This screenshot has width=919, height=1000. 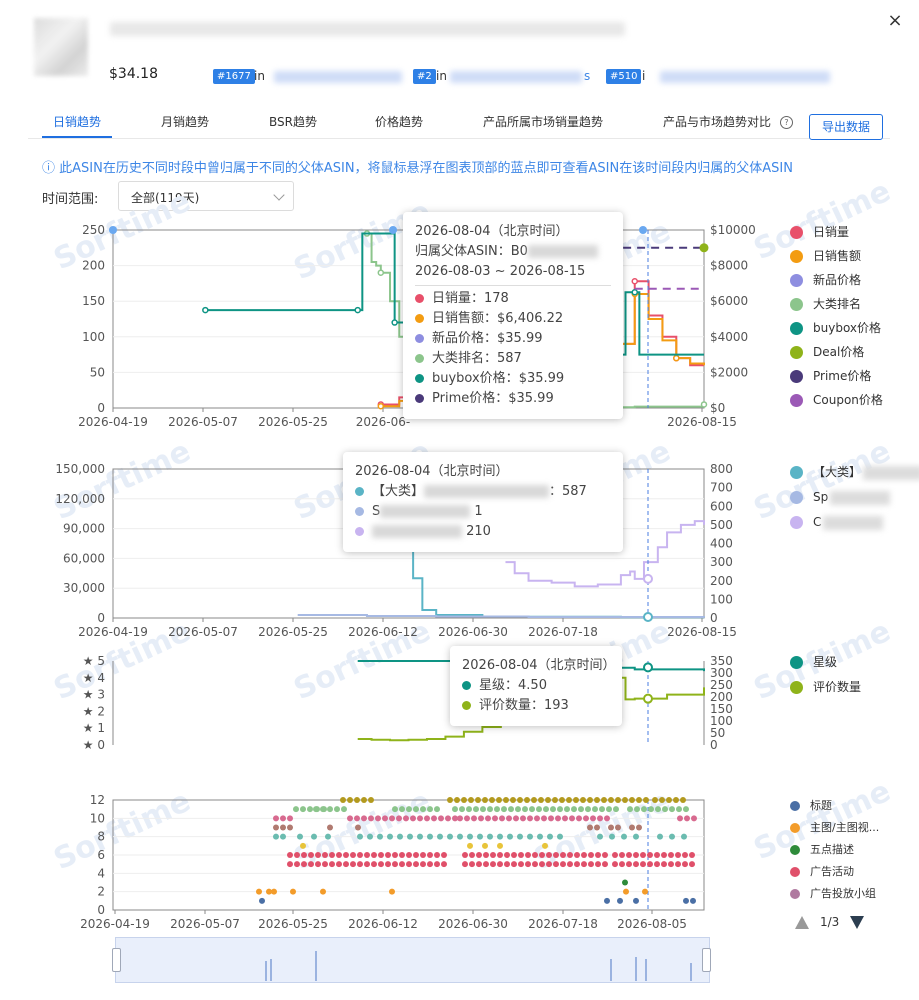 What do you see at coordinates (832, 849) in the screenshot?
I see `legend-label: 五点描述` at bounding box center [832, 849].